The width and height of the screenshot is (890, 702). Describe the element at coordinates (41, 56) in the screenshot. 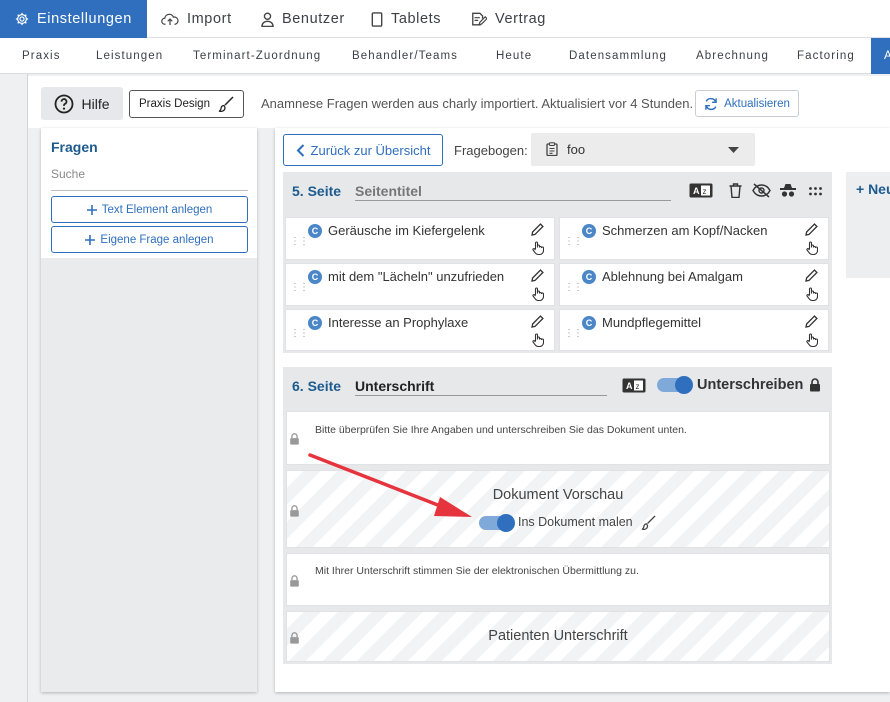

I see `subtab-praxis: Praxis` at that location.